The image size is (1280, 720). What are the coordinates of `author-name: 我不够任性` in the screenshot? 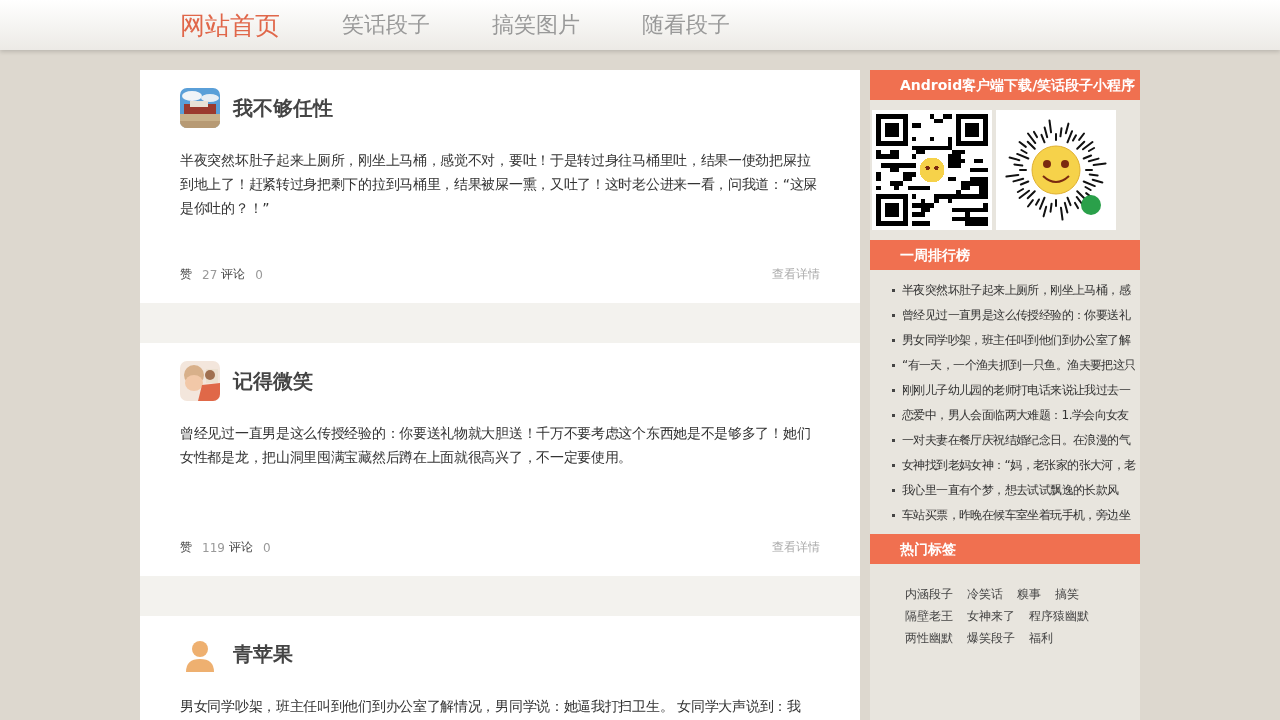 It's located at (283, 108).